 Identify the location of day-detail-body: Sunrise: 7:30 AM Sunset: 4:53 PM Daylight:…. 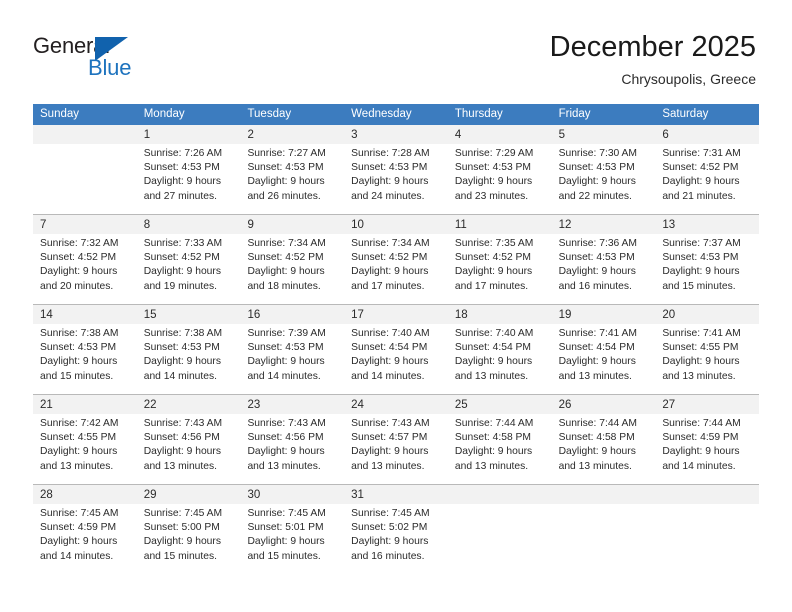
(604, 174).